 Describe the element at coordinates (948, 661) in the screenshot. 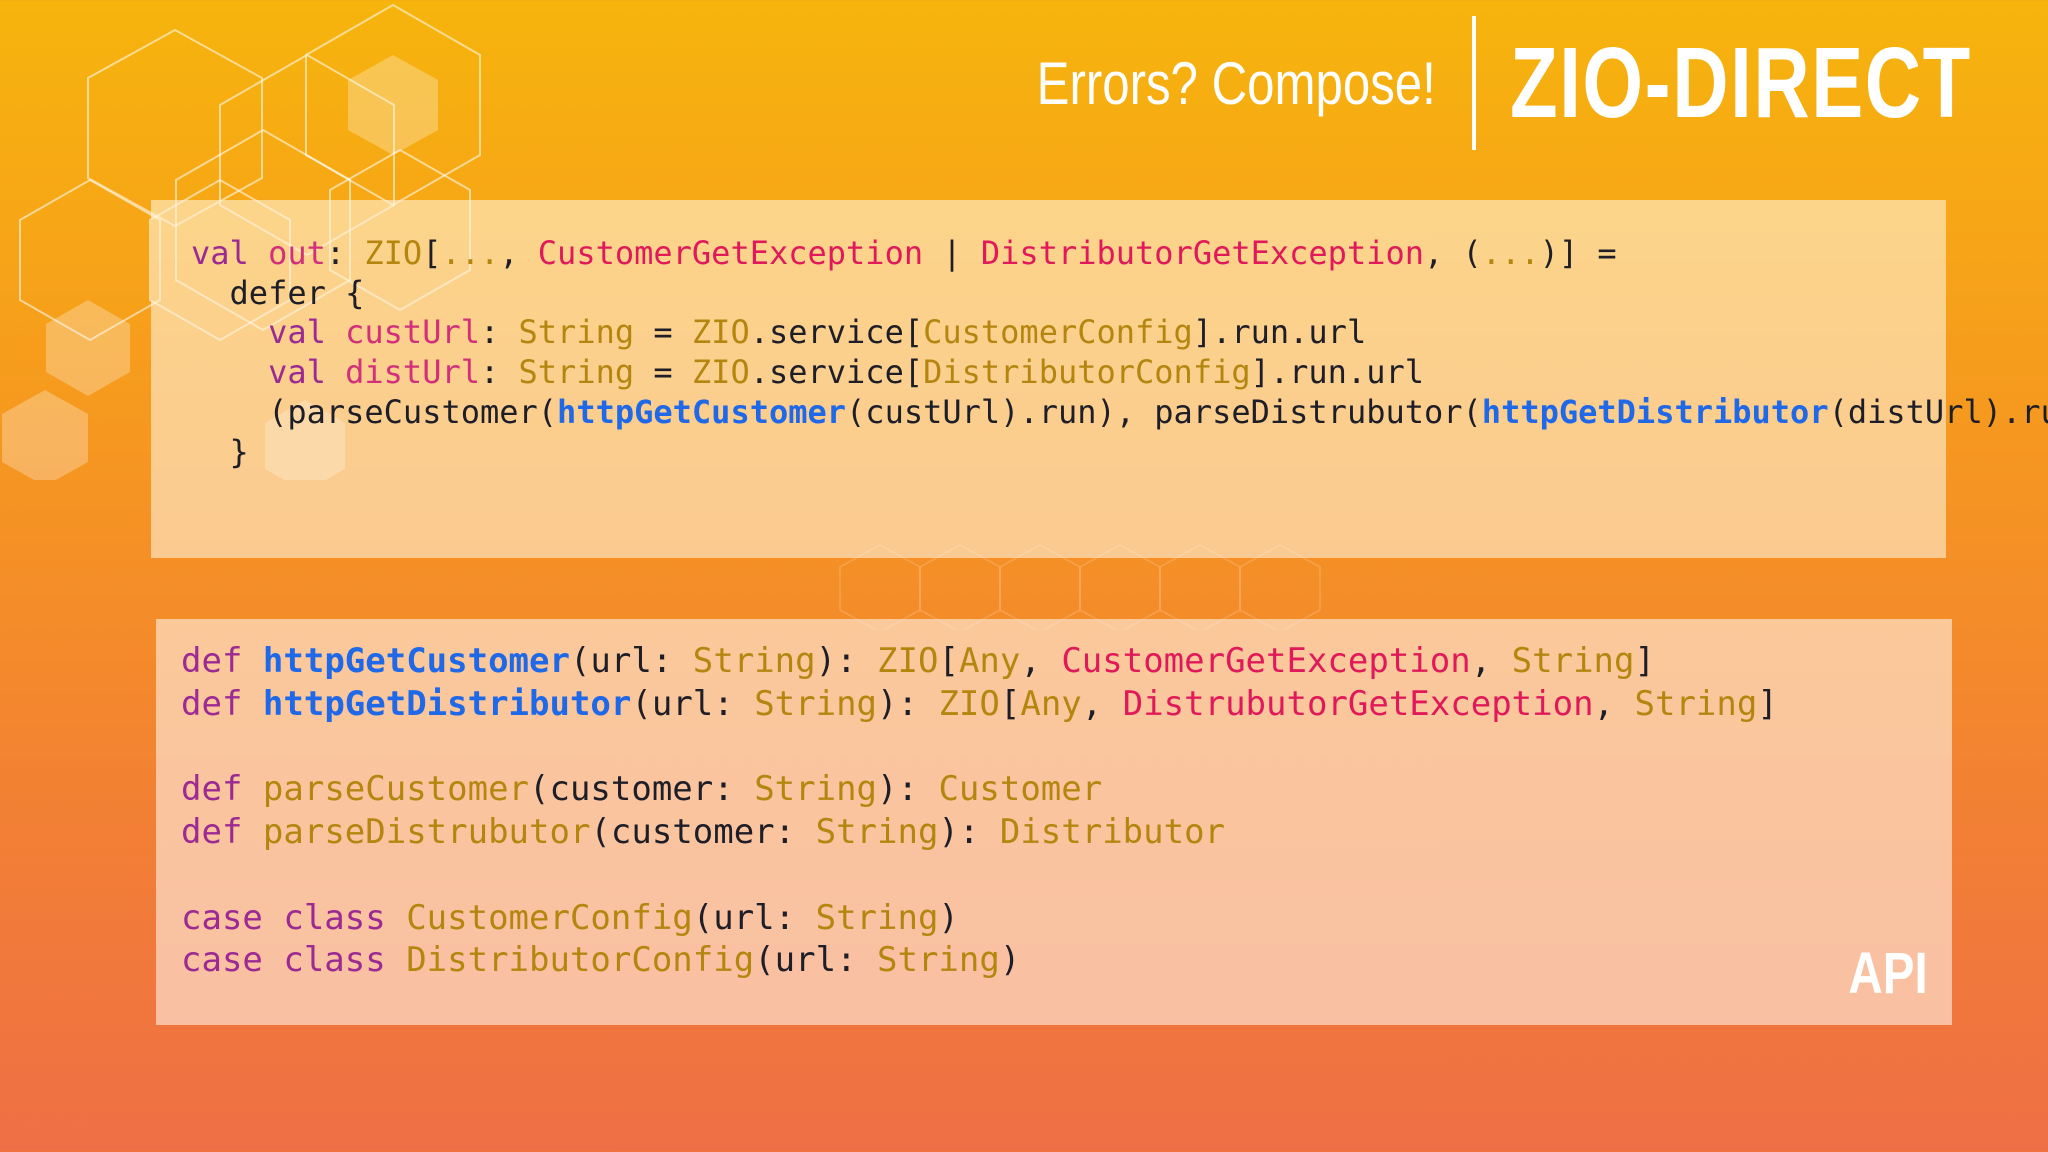

I see `code-token: [` at that location.